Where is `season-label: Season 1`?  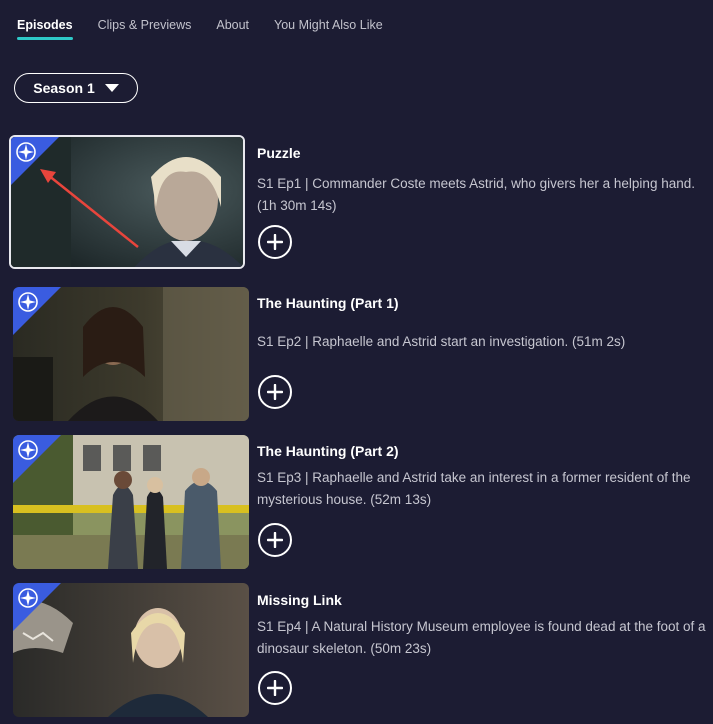
season-label: Season 1 is located at coordinates (64, 88).